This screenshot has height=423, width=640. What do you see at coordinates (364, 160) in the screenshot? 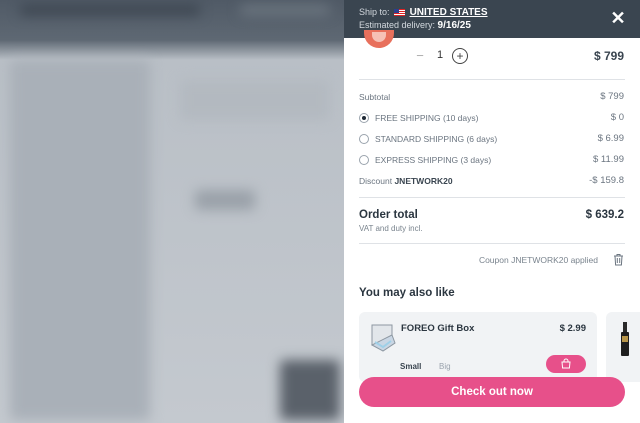
I see `express-shipping-radio` at bounding box center [364, 160].